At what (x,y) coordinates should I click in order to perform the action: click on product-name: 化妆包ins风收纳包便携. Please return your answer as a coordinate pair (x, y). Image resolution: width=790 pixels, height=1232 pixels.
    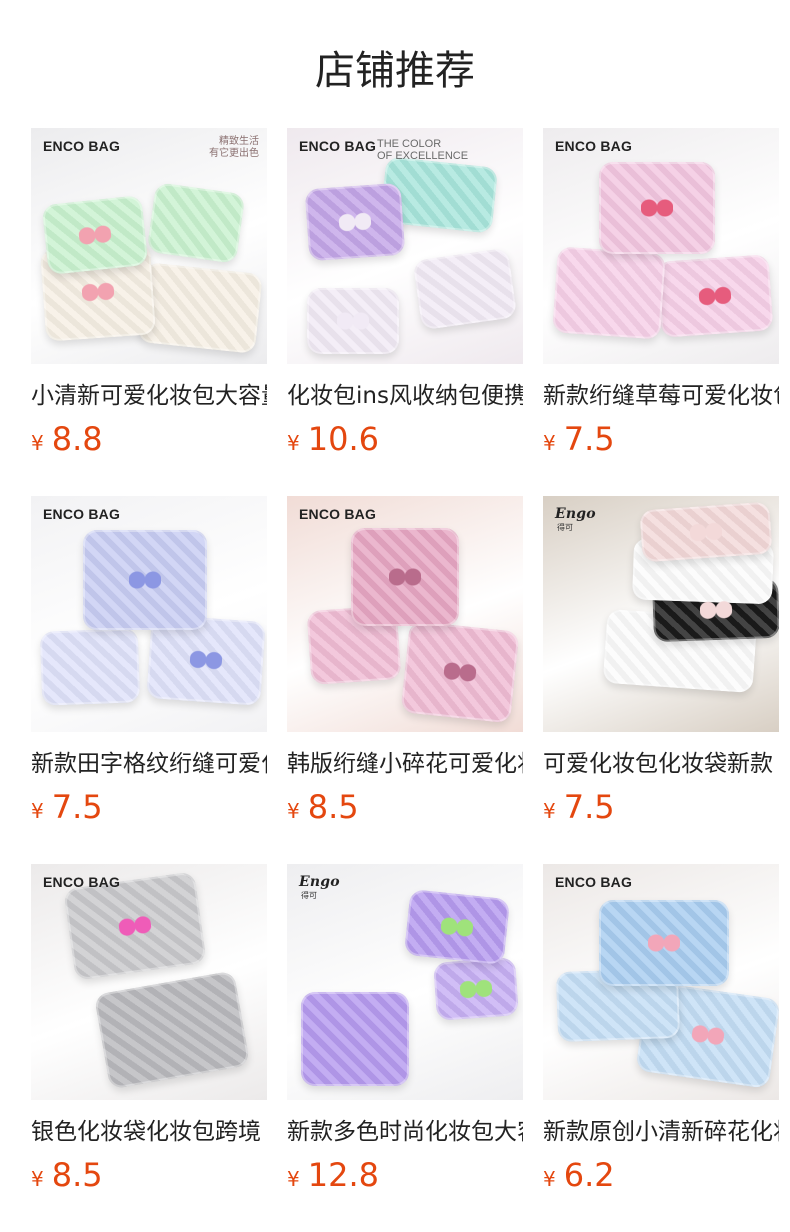
    Looking at the image, I should click on (405, 396).